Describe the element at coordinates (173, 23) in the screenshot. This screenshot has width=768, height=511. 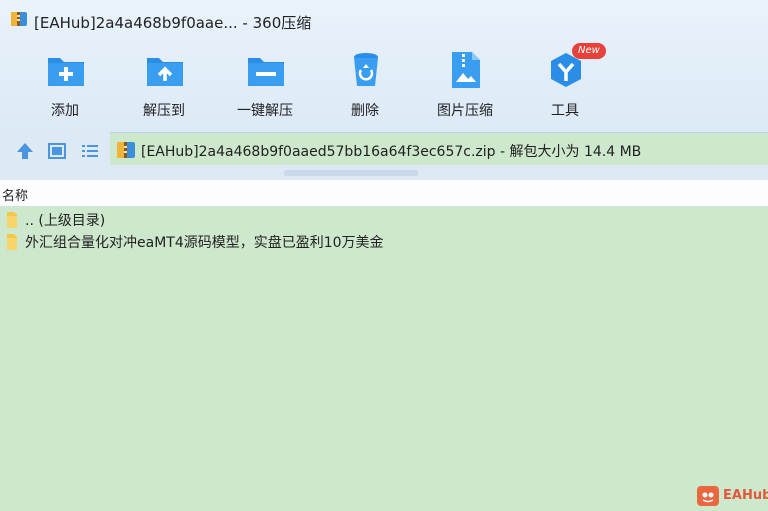
I see `window-title: [EAHub]2a4a468b9f0aae... - 360压缩` at that location.